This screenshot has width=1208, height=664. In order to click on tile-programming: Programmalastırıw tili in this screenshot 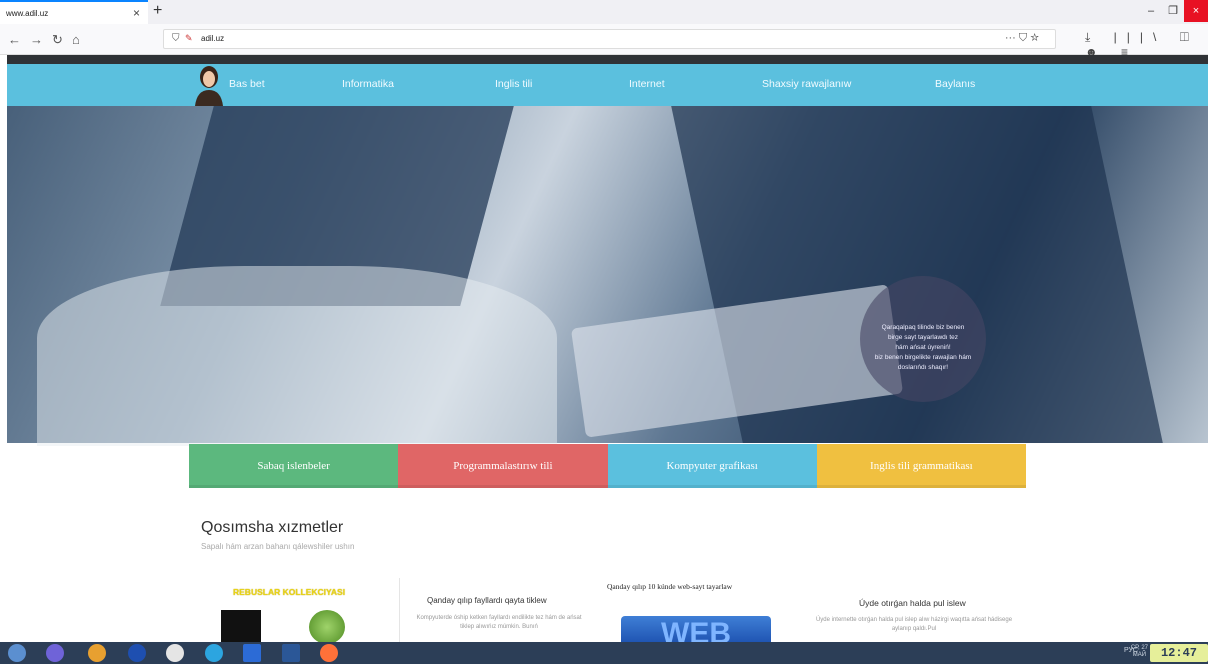, I will do `click(503, 466)`.